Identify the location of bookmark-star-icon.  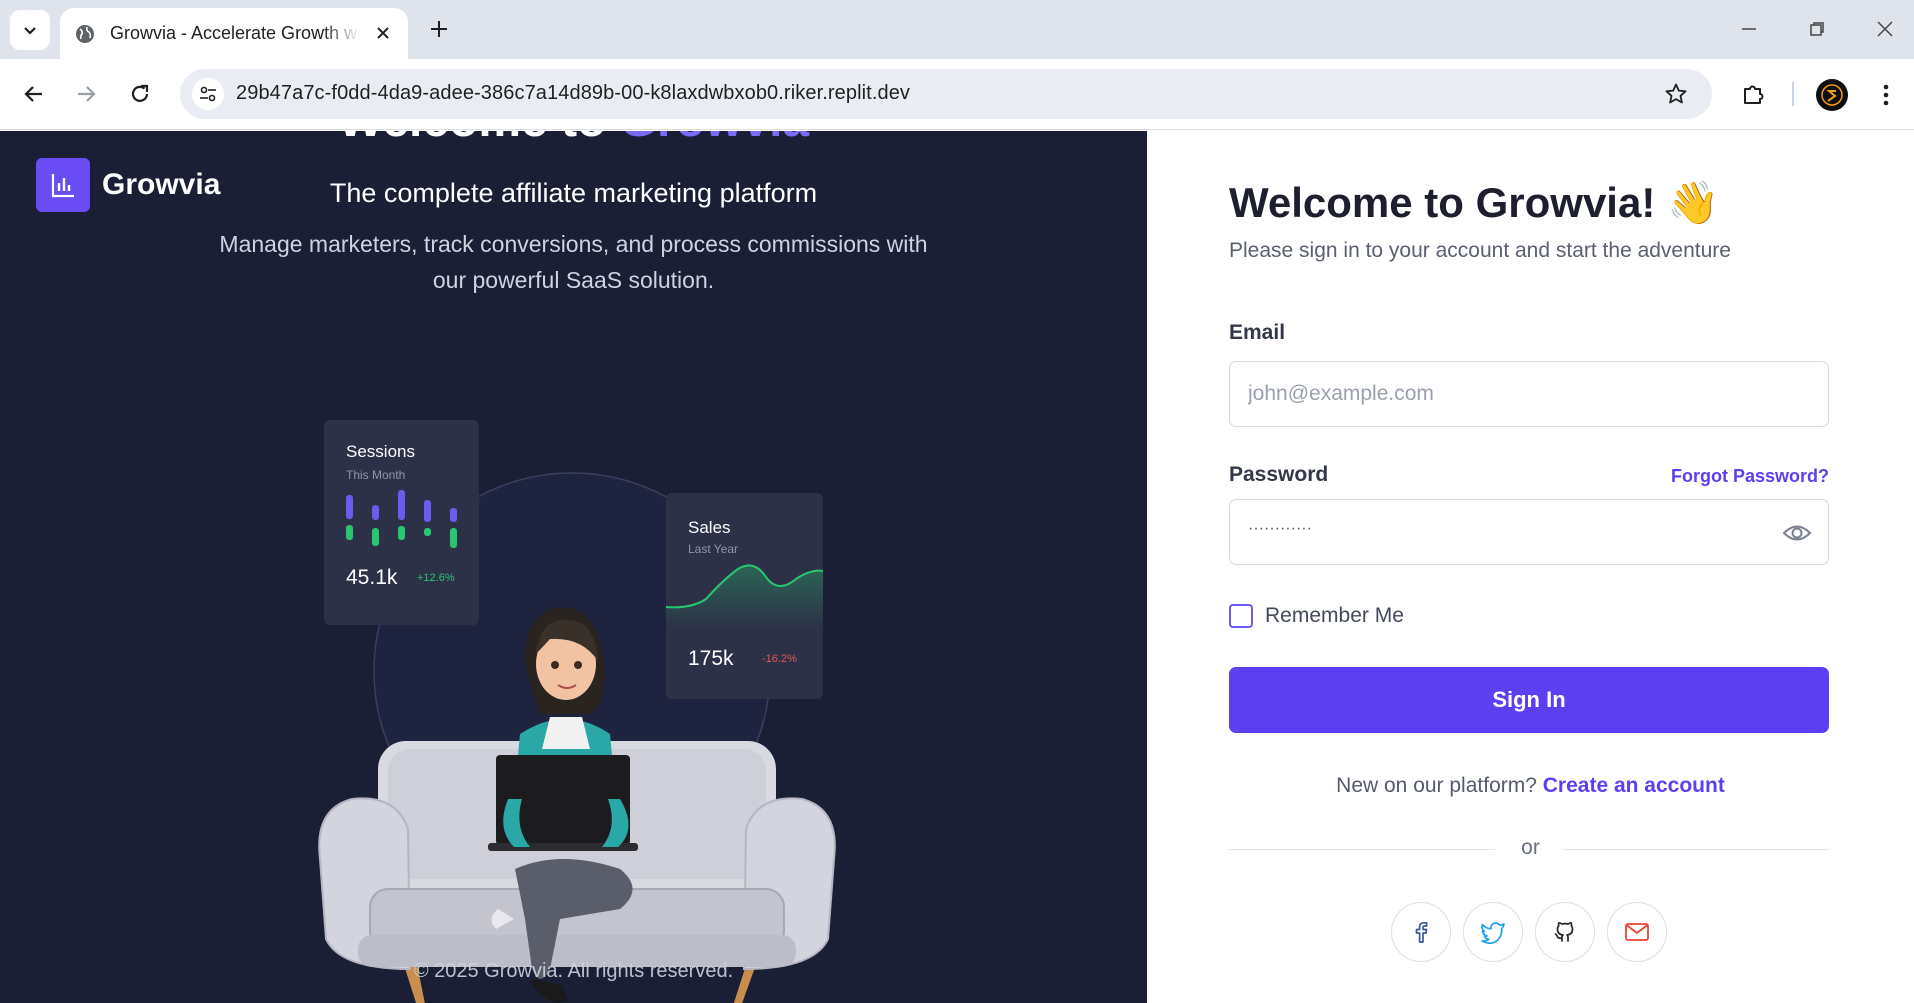
(1676, 94).